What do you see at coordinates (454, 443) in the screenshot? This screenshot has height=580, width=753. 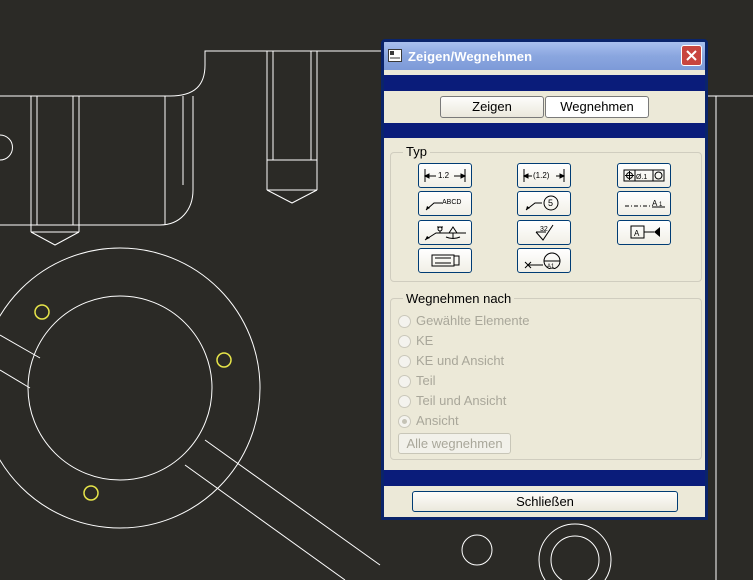 I see `remove-all-button: Alle wegnehmen` at bounding box center [454, 443].